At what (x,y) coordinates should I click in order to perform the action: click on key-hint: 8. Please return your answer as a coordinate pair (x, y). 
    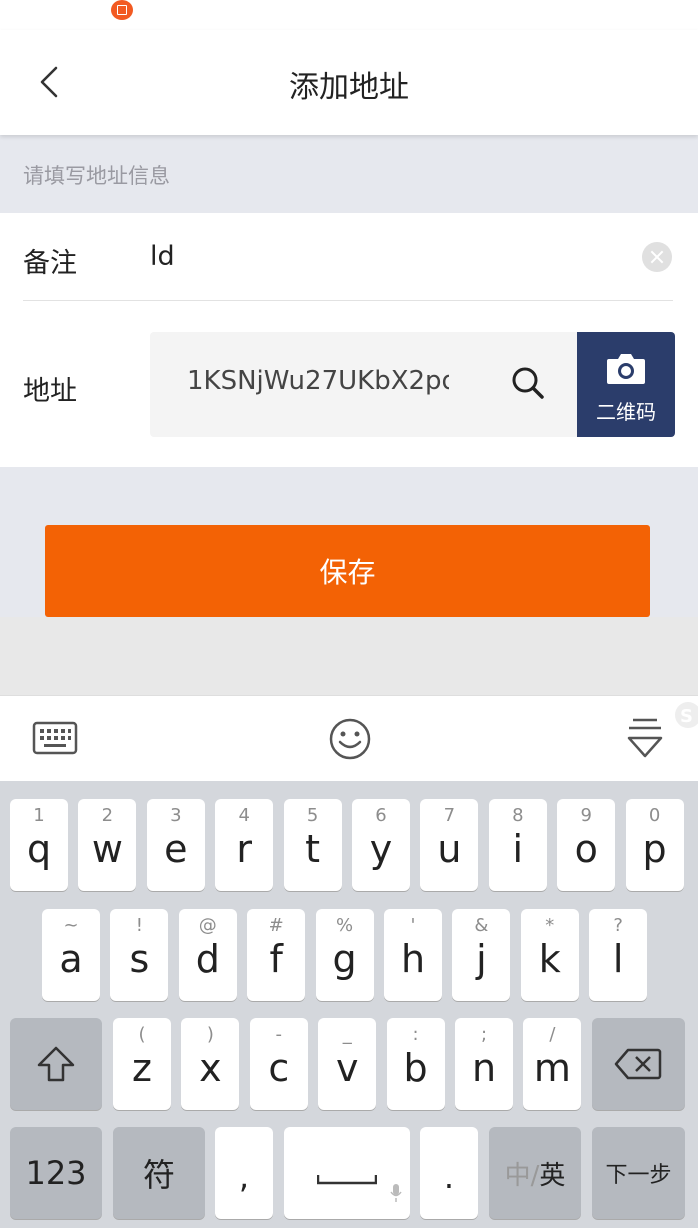
    Looking at the image, I should click on (518, 815).